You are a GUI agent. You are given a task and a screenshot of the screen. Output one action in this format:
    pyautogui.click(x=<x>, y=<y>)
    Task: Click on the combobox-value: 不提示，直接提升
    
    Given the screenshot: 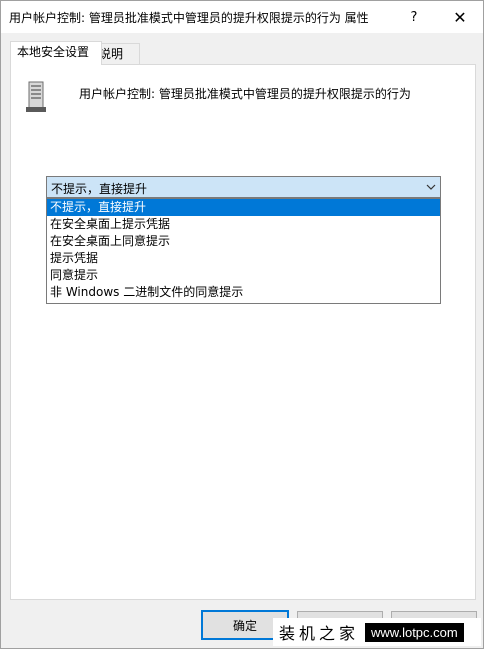 What is the action you would take?
    pyautogui.click(x=99, y=189)
    